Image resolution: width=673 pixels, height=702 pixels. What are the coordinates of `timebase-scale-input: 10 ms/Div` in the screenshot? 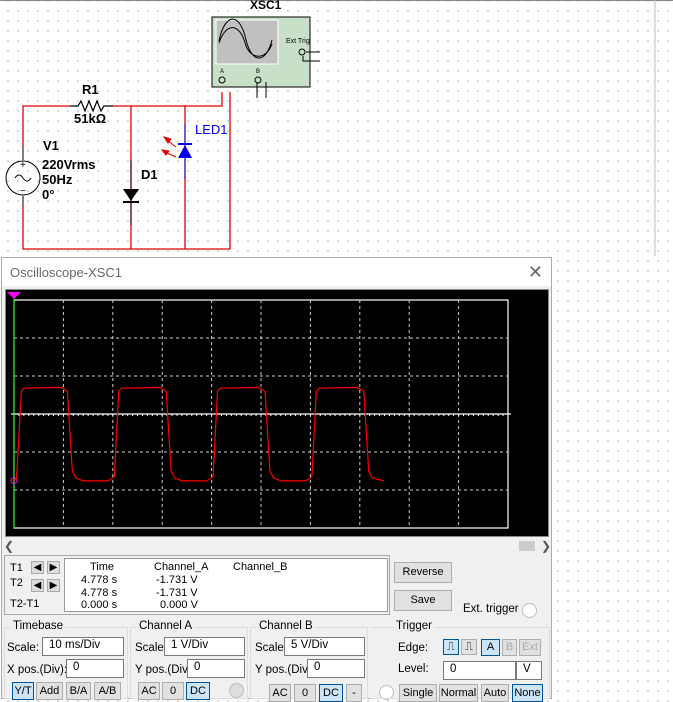 It's located at (83, 646).